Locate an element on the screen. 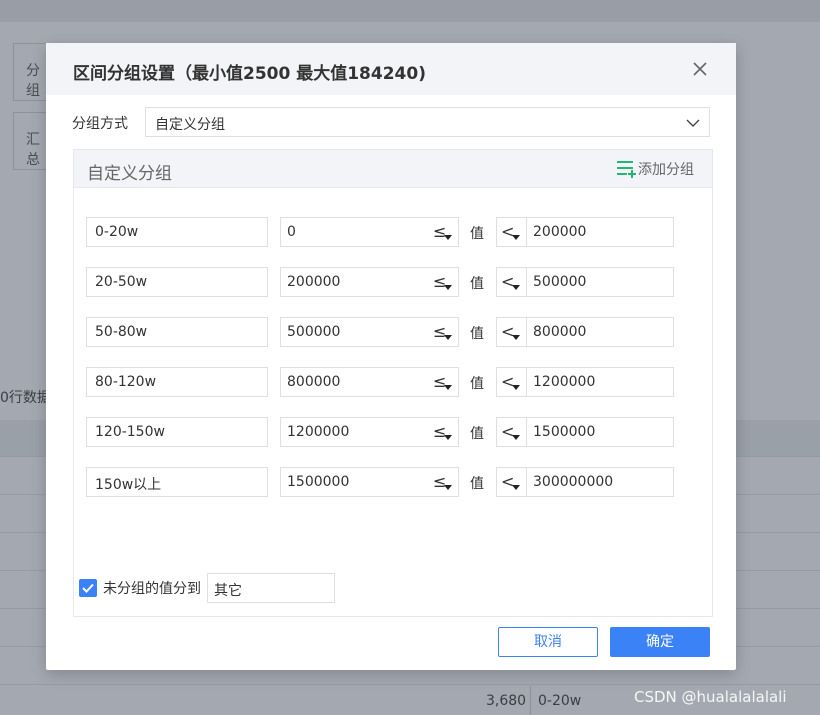 This screenshot has width=820, height=715. group-row: 80-120w 800000 ≤ 值 < 1200000 is located at coordinates (386, 382).